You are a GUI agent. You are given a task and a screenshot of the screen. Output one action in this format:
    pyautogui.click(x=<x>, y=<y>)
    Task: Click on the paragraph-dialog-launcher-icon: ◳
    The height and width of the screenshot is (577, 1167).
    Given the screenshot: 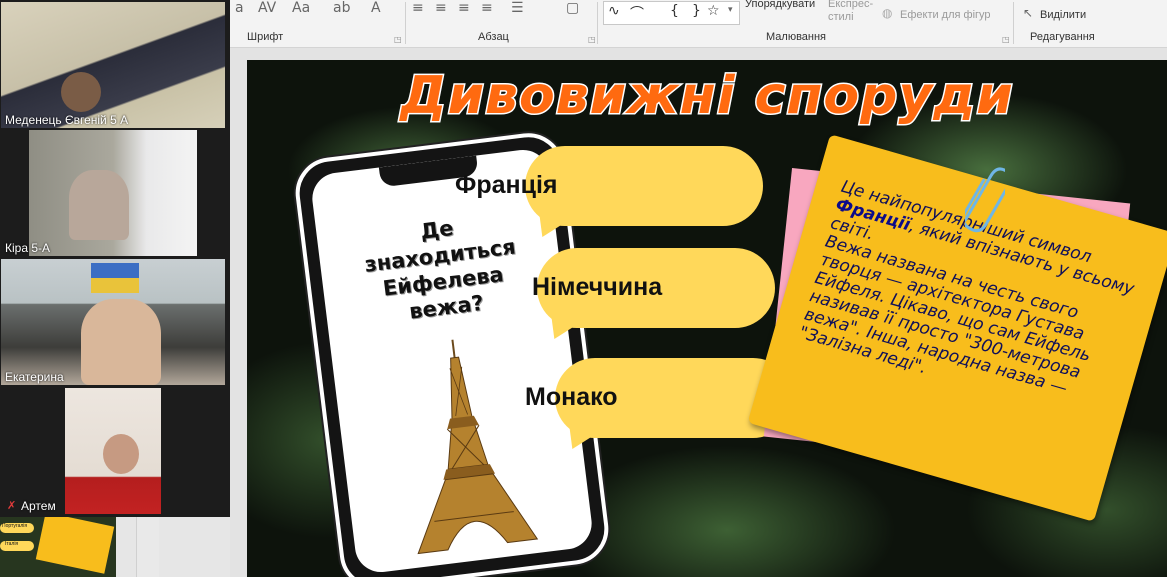 What is the action you would take?
    pyautogui.click(x=592, y=39)
    